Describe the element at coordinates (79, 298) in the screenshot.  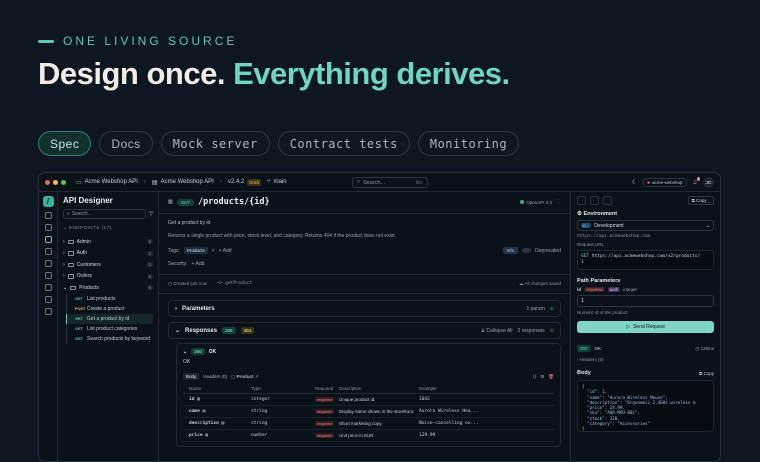
I see `method-badge: GET` at that location.